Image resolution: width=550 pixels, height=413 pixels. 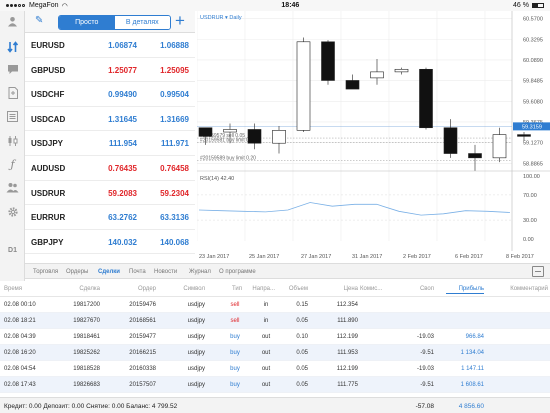 I want to click on gear-icon, so click(x=12, y=211).